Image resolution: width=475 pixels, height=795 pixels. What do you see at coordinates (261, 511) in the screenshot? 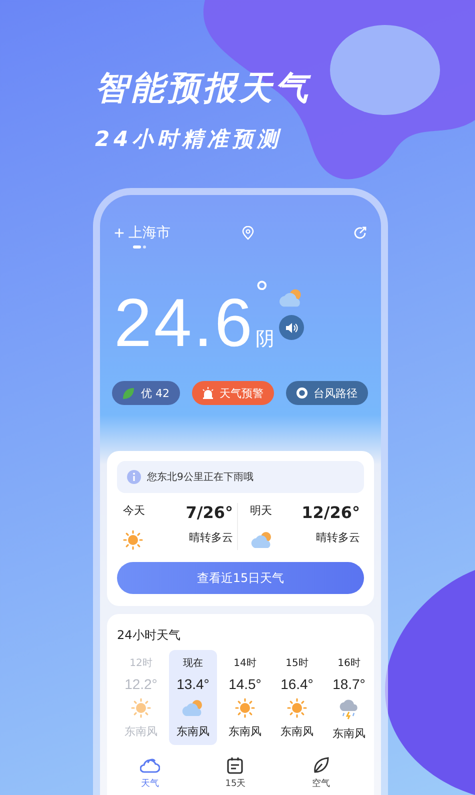
I see `day-label: 明天` at bounding box center [261, 511].